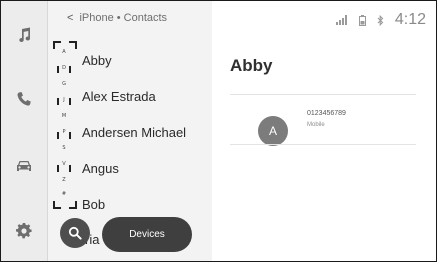 Image resolution: width=437 pixels, height=262 pixels. I want to click on contact-item: Alex Estrada, so click(119, 96).